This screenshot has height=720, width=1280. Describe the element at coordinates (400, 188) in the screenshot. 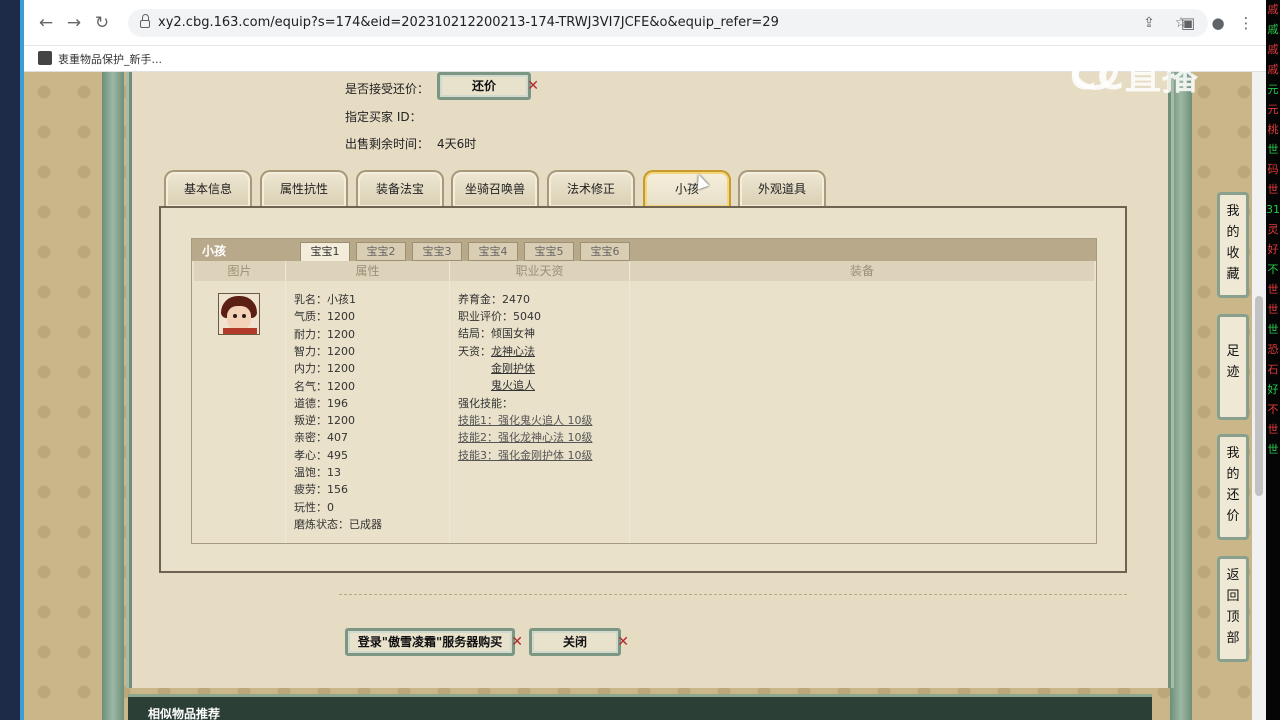

I see `tab-equipment: 装备法宝` at that location.